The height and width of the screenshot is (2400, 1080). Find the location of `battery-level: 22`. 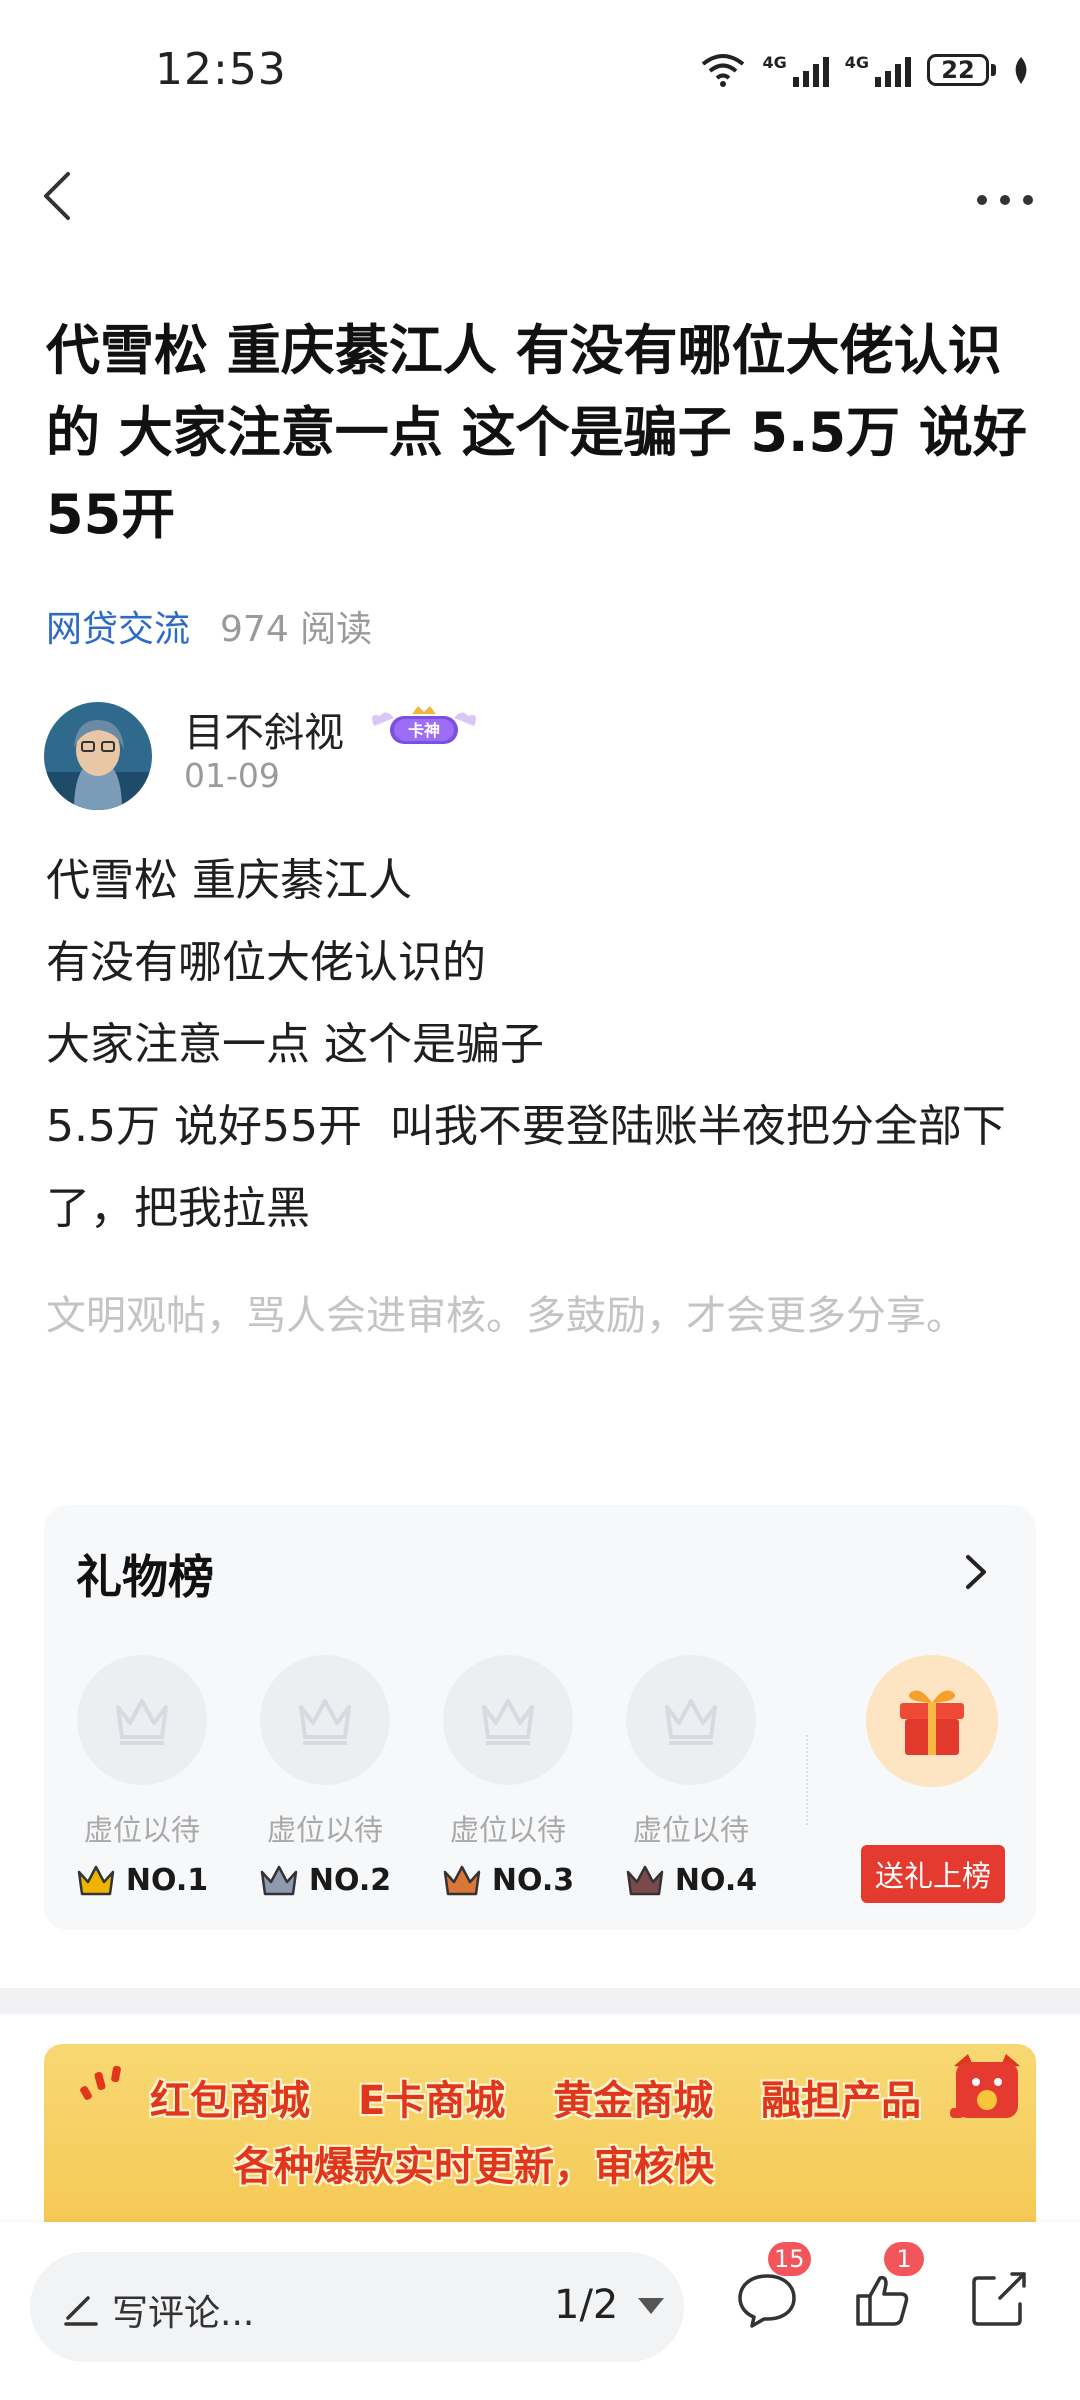

battery-level: 22 is located at coordinates (958, 70).